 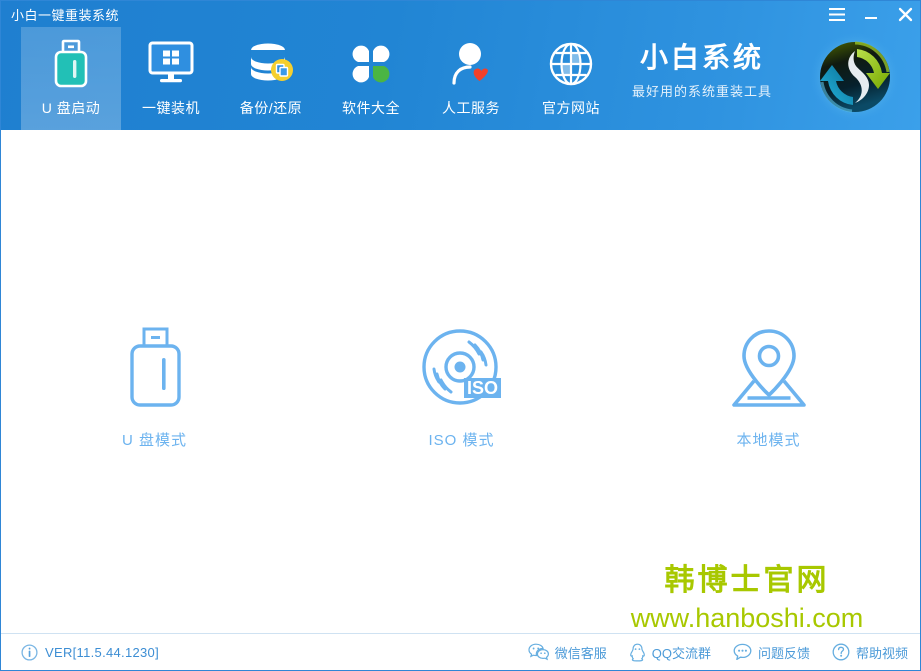 I want to click on nav-item-official-site: 官方网站, so click(x=571, y=78).